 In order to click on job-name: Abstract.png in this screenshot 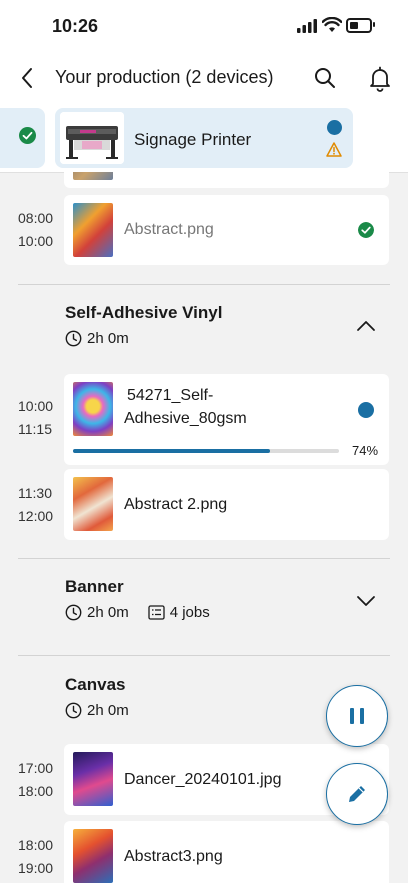, I will do `click(169, 229)`.